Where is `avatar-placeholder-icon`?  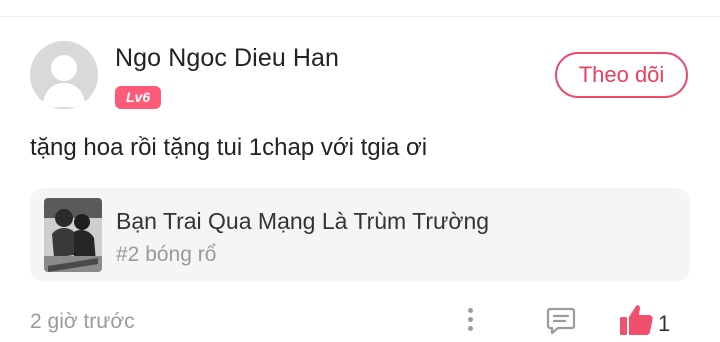
avatar-placeholder-icon is located at coordinates (64, 75).